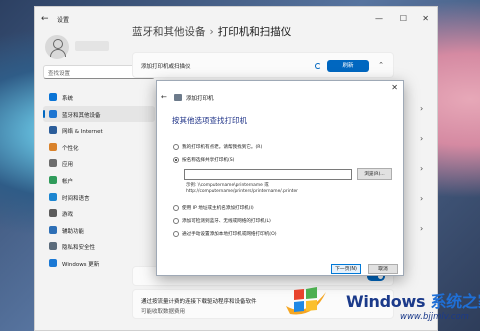  What do you see at coordinates (263, 65) in the screenshot?
I see `add-printer-row: 添加打印机或扫描仪 刷新 ⌃` at bounding box center [263, 65].